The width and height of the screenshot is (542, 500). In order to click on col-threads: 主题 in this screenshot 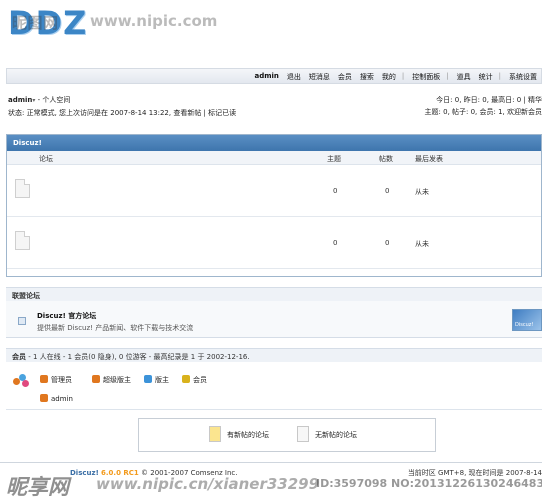, I will do `click(334, 159)`.